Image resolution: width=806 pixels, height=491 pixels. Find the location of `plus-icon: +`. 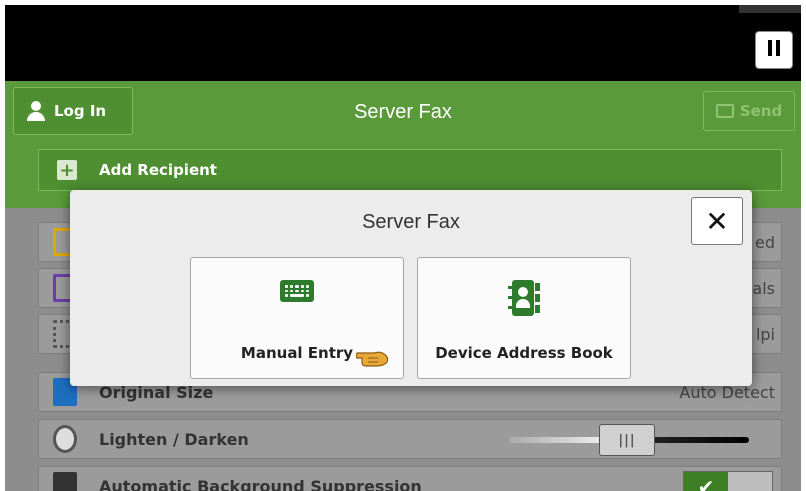

plus-icon: + is located at coordinates (67, 170).